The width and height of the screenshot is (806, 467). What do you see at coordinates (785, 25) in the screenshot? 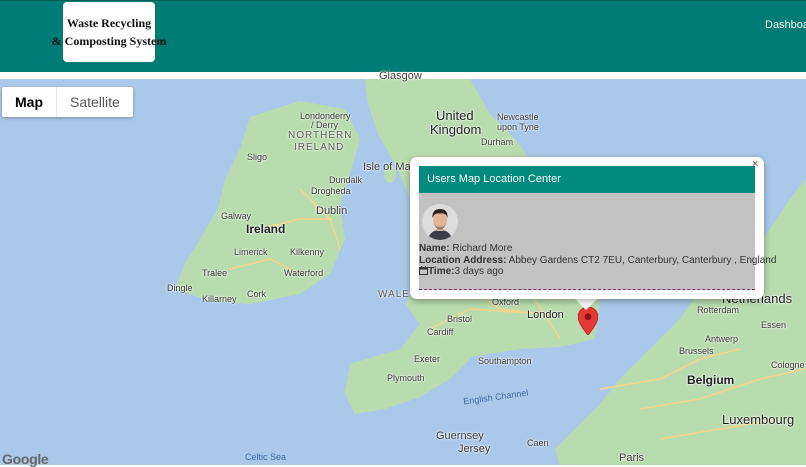
I see `nav-dashboard-link: Dashboa` at bounding box center [785, 25].